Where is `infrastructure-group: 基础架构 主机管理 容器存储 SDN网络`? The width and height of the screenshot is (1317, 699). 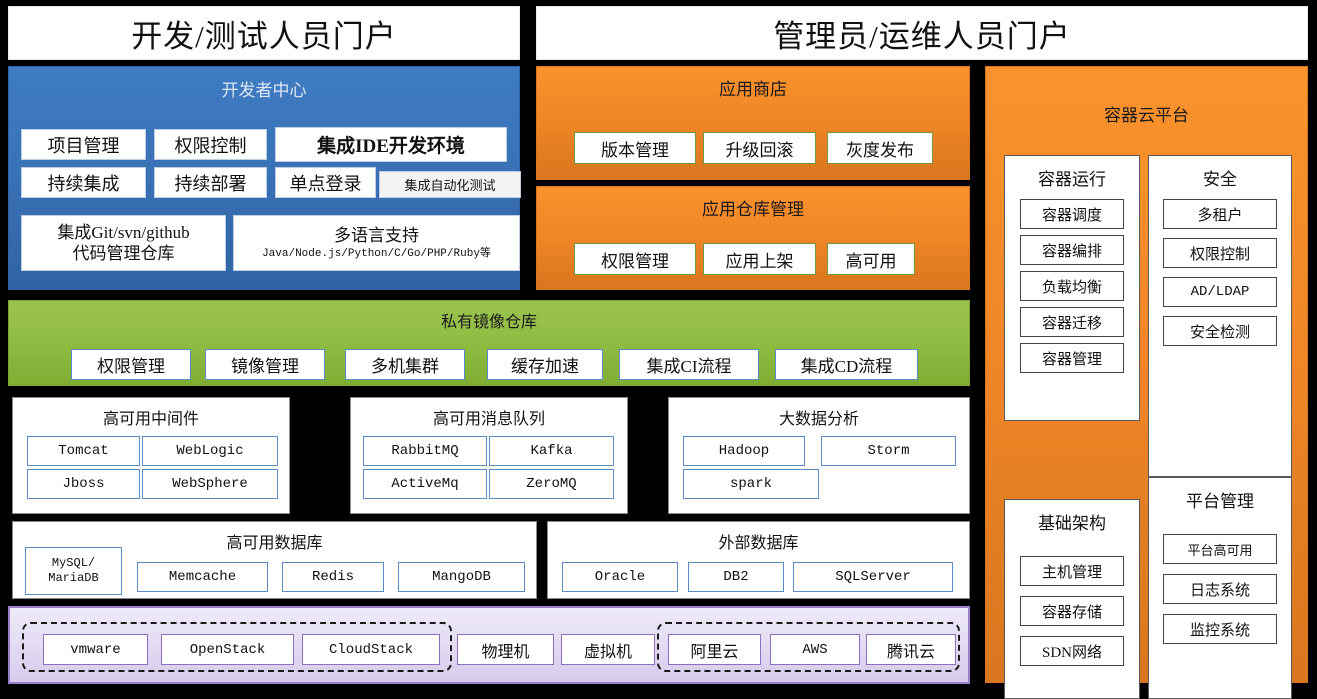
infrastructure-group: 基础架构 主机管理 容器存储 SDN网络 is located at coordinates (1072, 599).